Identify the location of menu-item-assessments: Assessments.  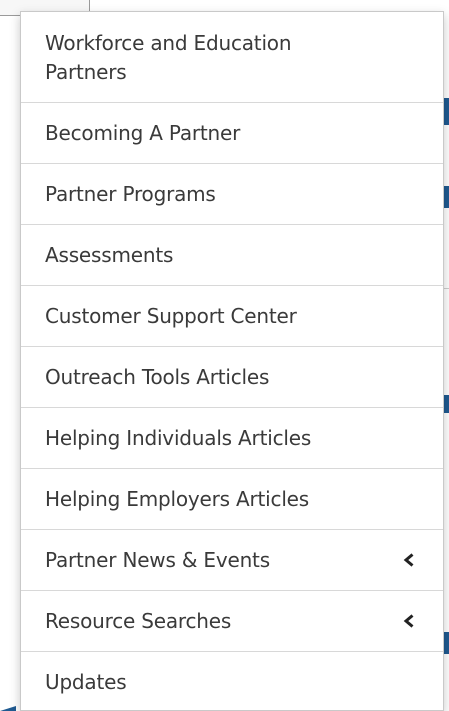
(232, 255).